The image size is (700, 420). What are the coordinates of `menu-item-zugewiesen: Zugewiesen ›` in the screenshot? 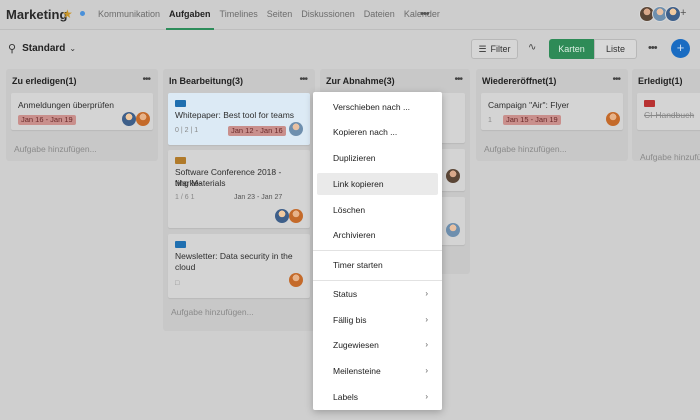 It's located at (377, 345).